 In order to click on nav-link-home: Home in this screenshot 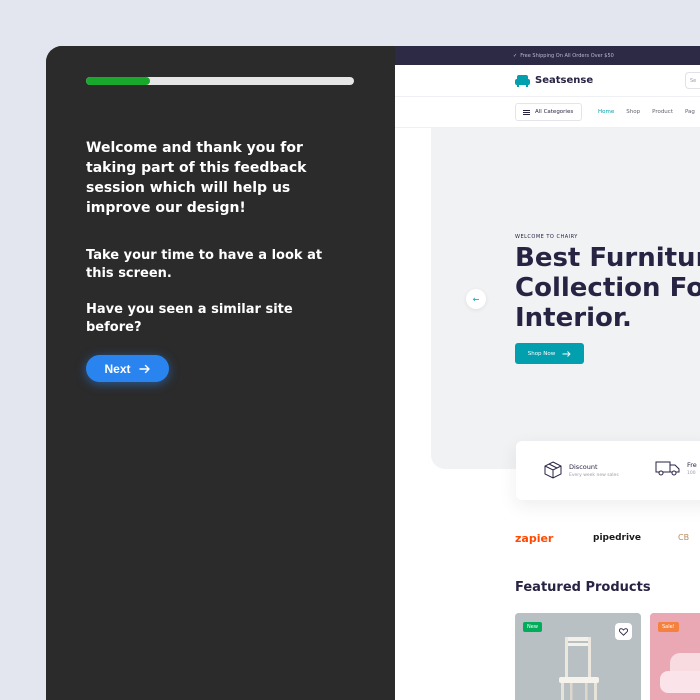, I will do `click(606, 112)`.